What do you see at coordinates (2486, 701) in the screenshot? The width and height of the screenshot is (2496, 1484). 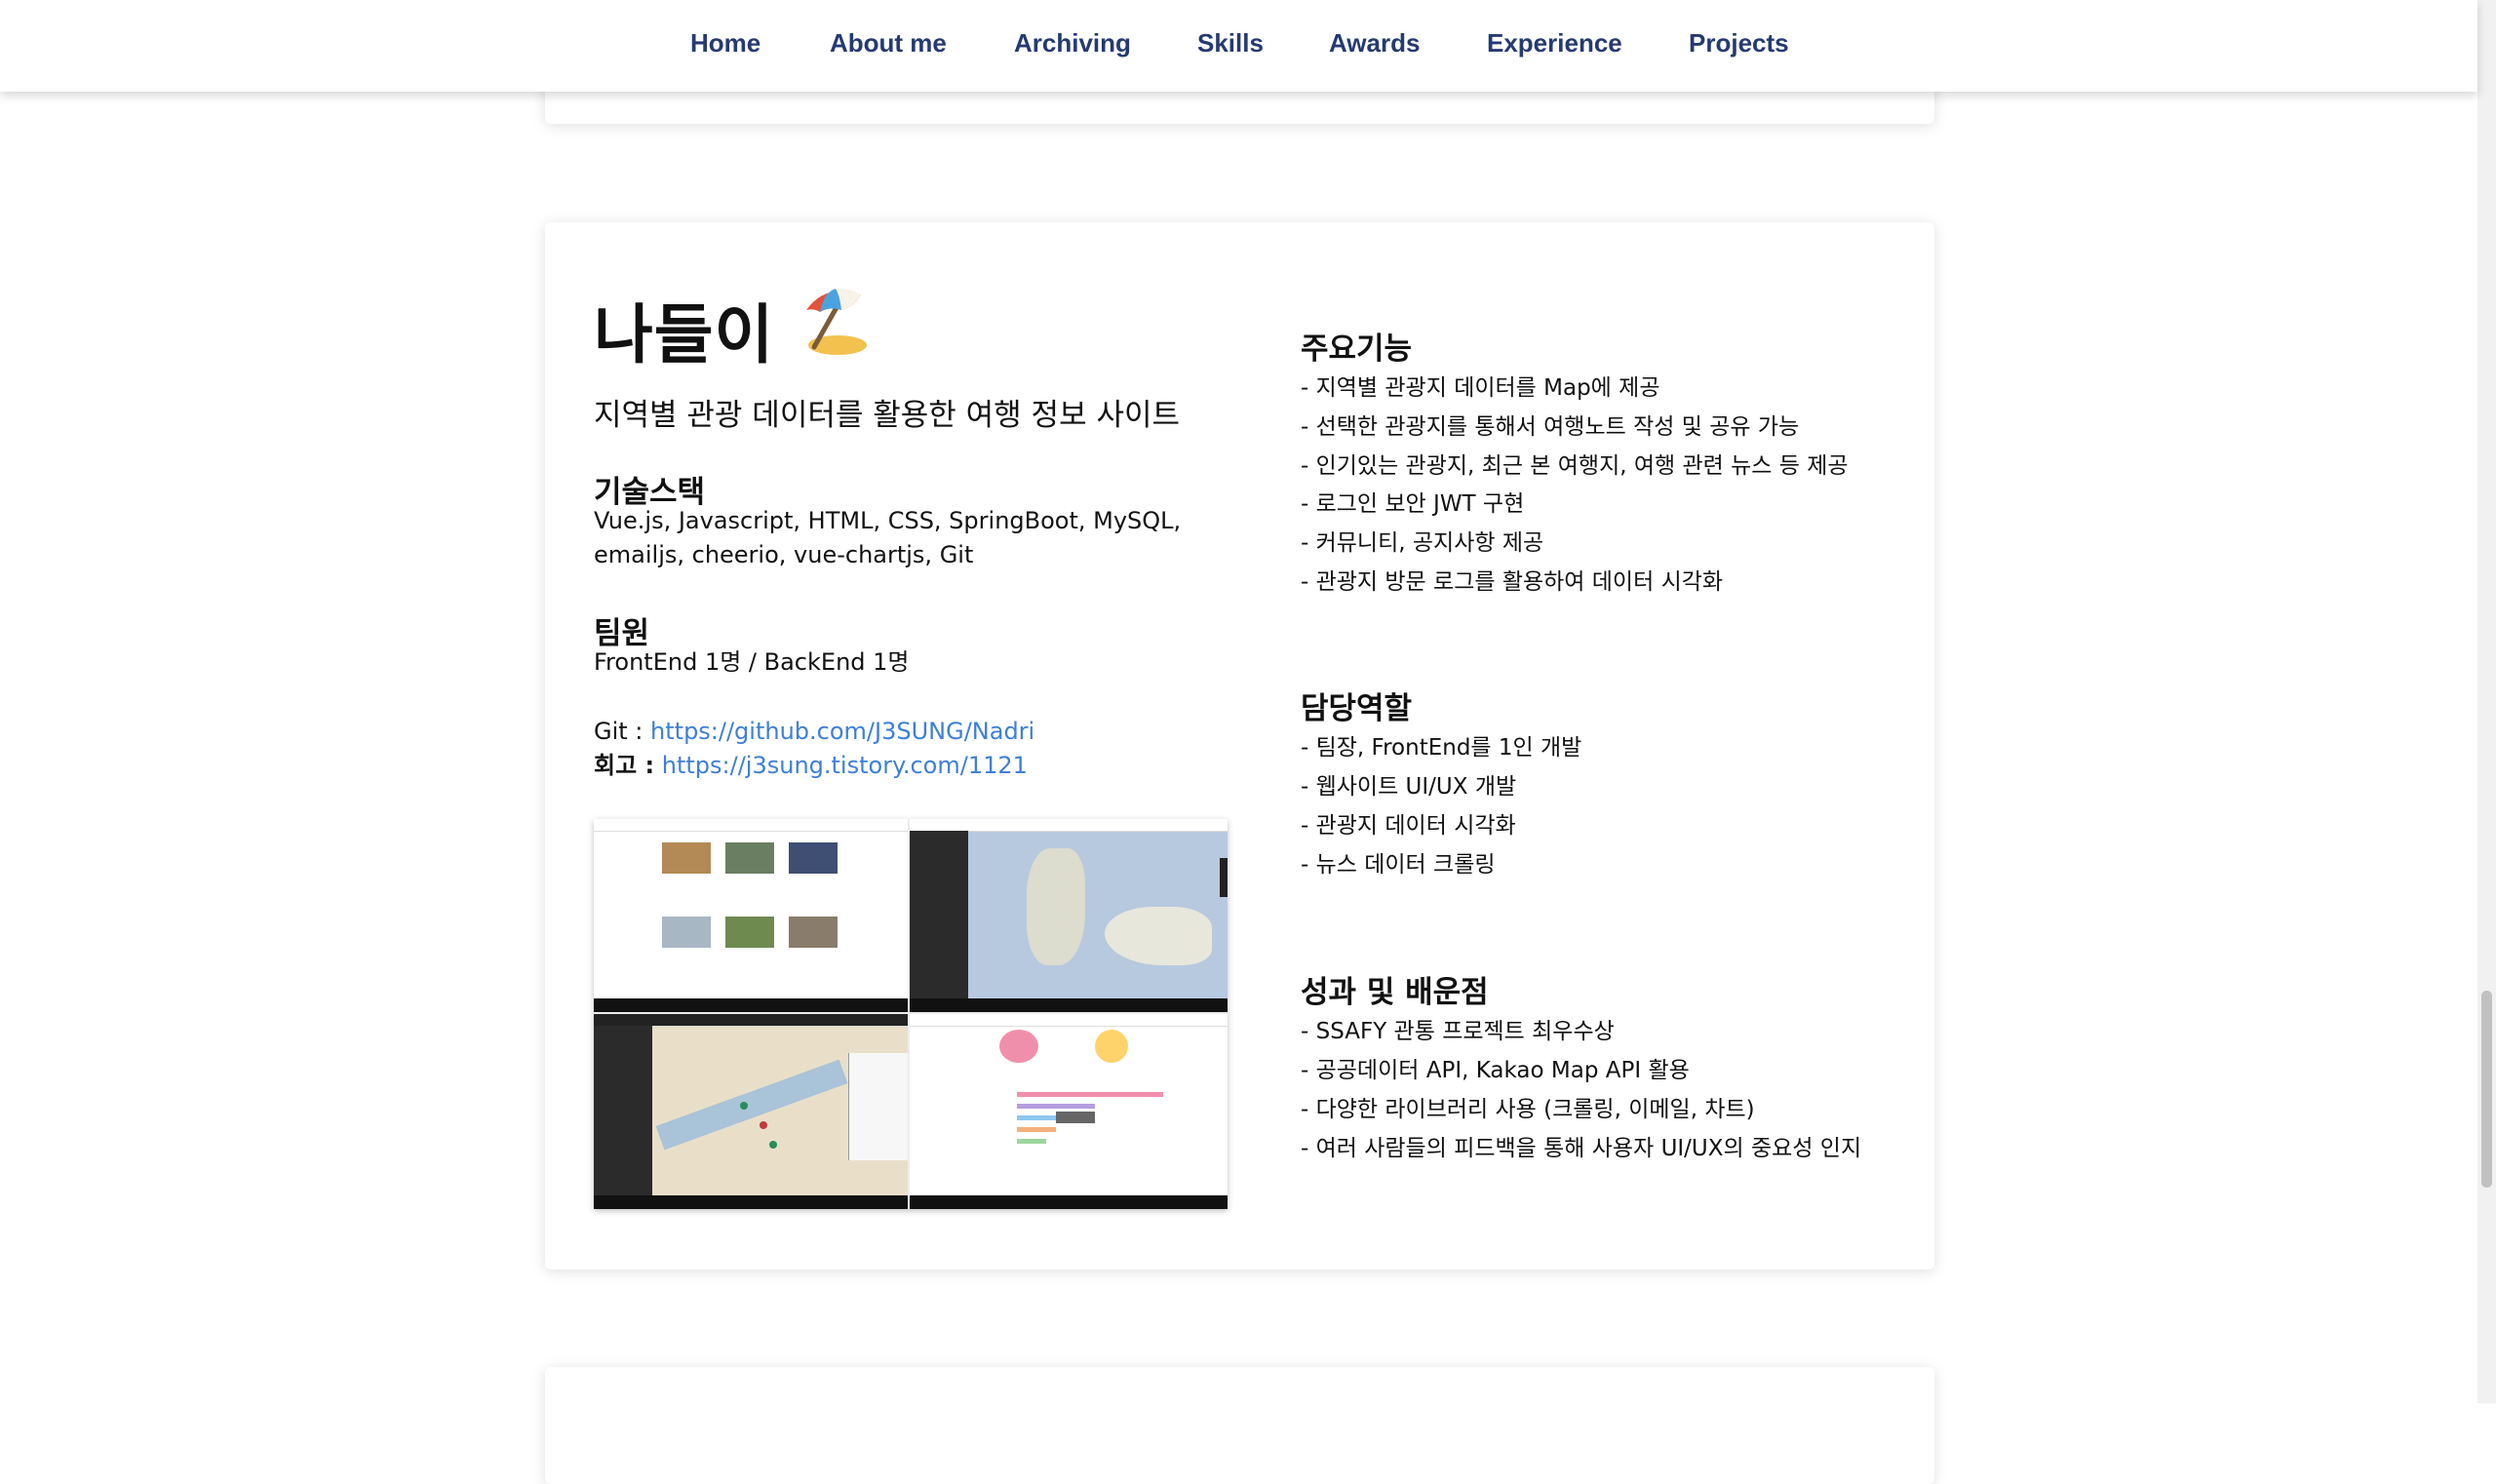 I see `scrollbar-track` at bounding box center [2486, 701].